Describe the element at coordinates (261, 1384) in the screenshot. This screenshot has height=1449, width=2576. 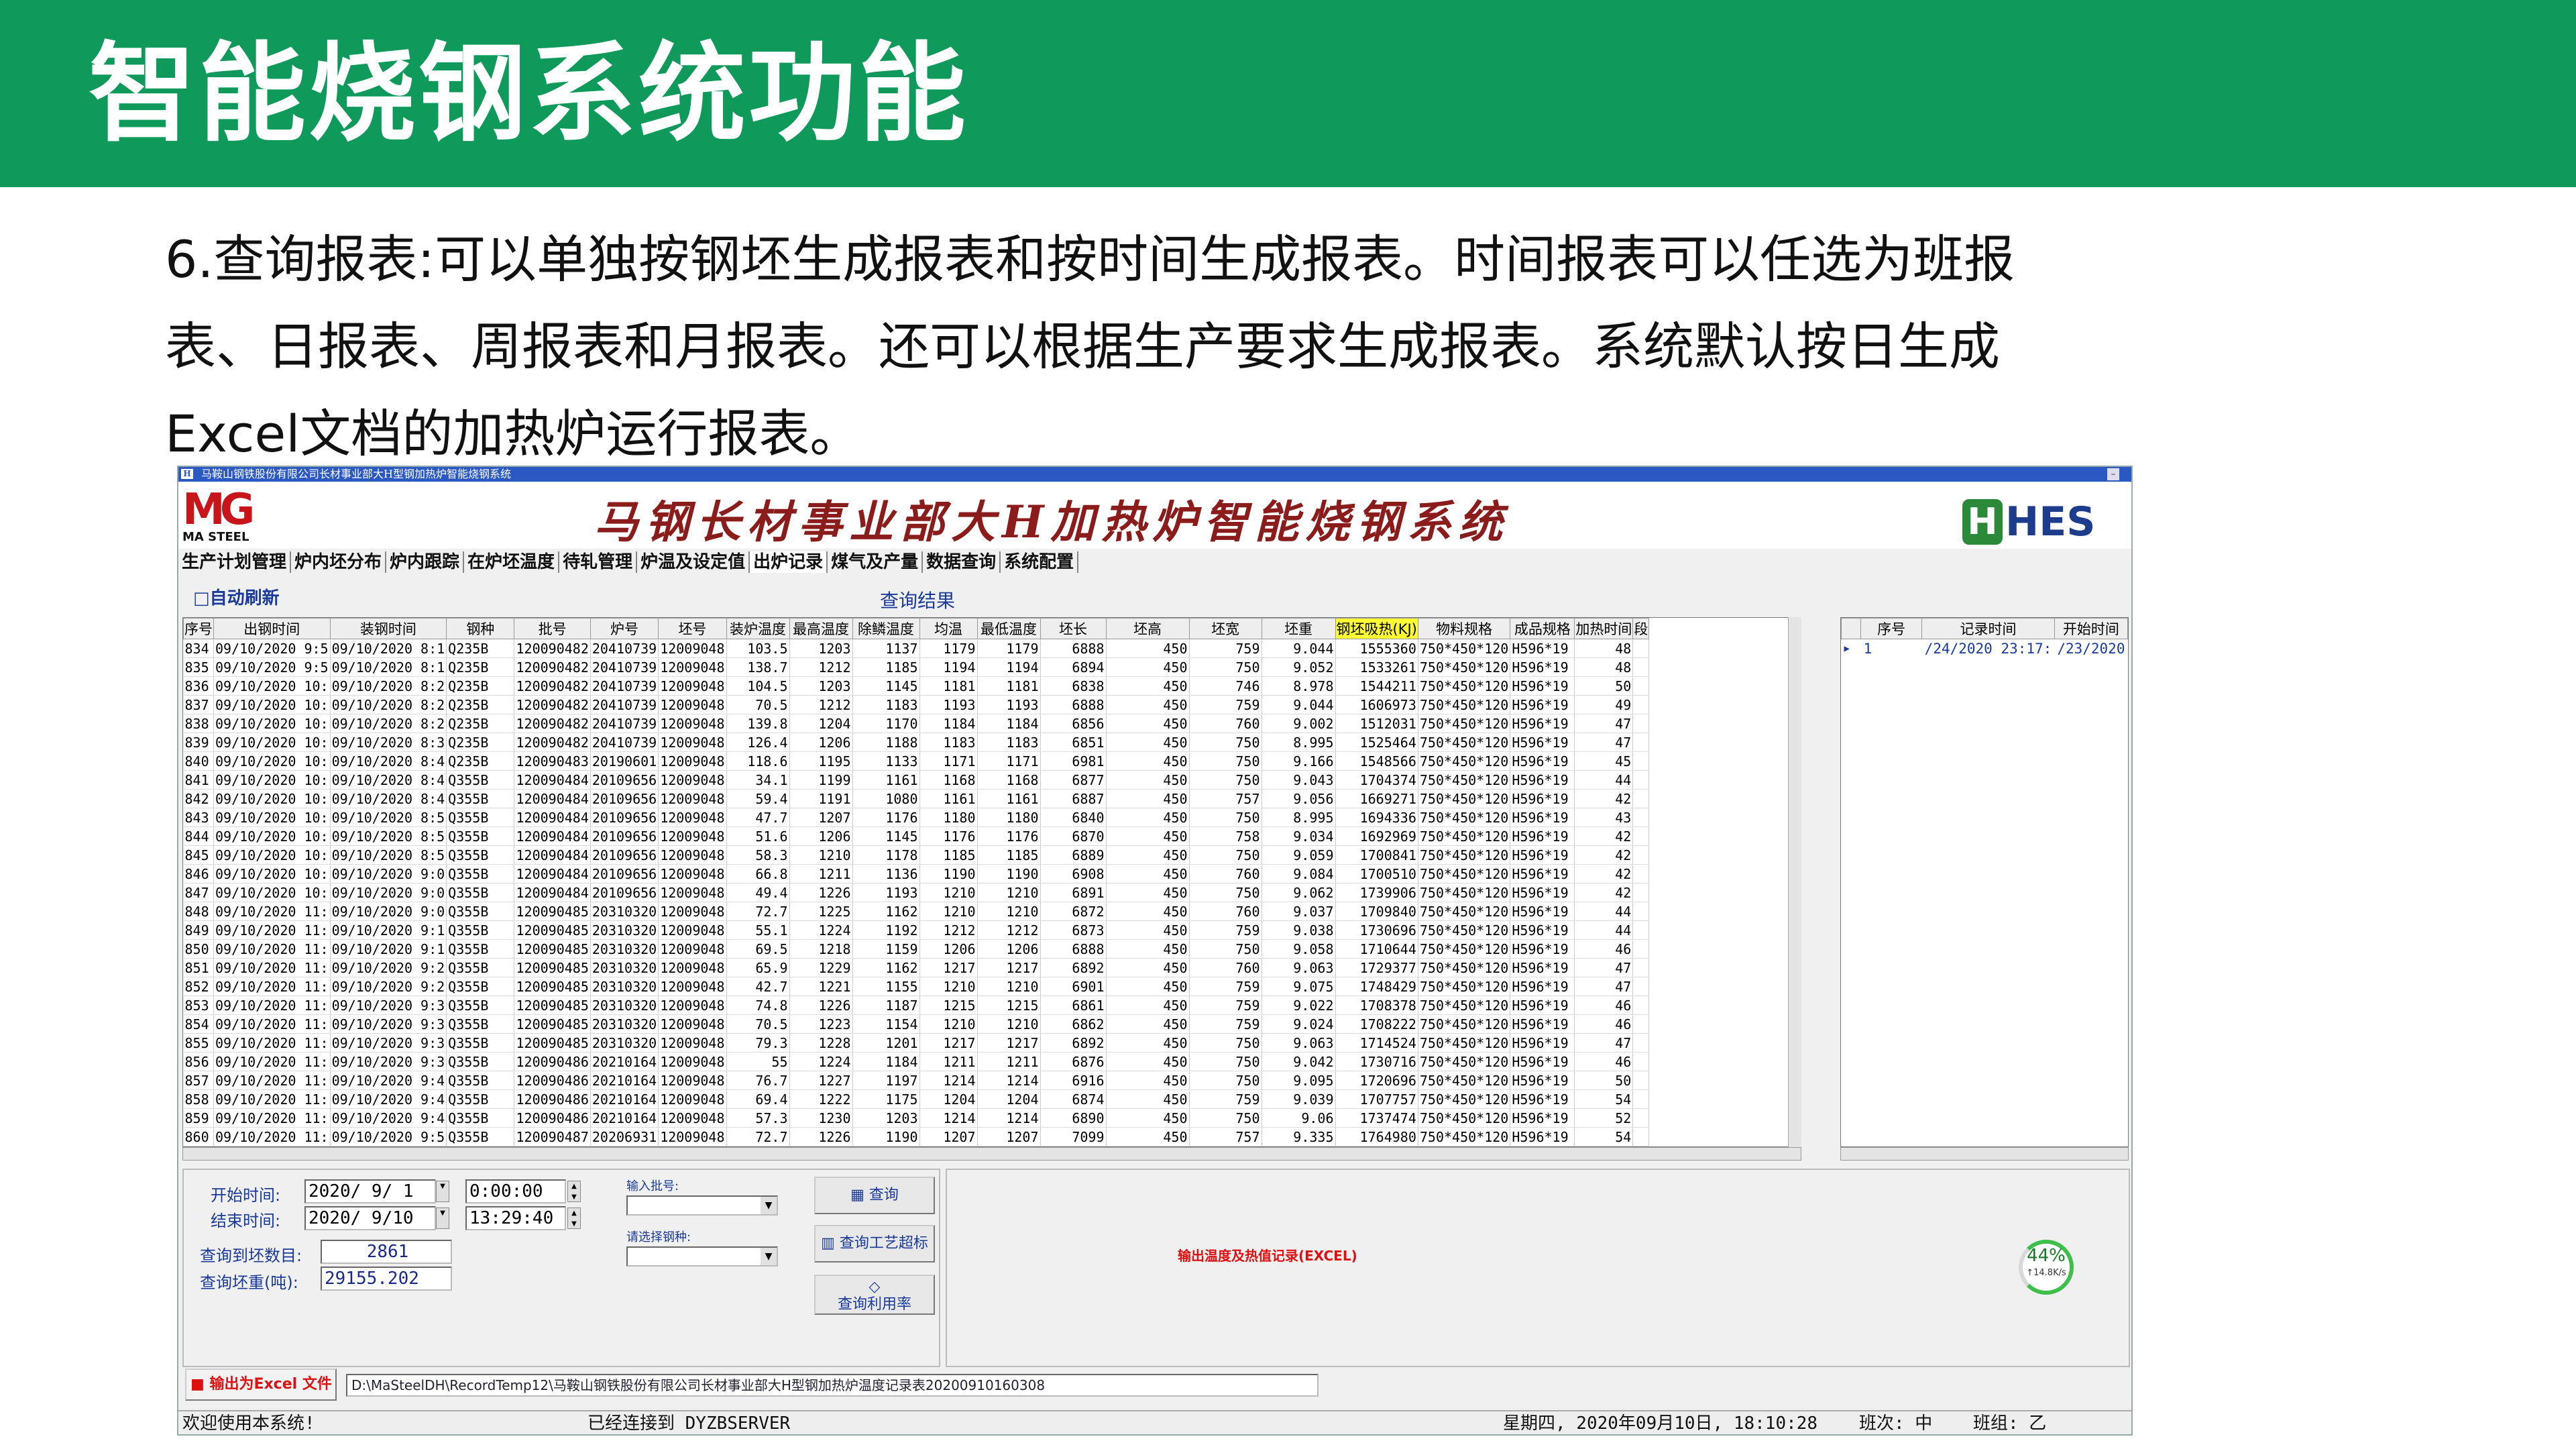
I see `export-excel-button: ■ 输出为Excel 文件` at that location.